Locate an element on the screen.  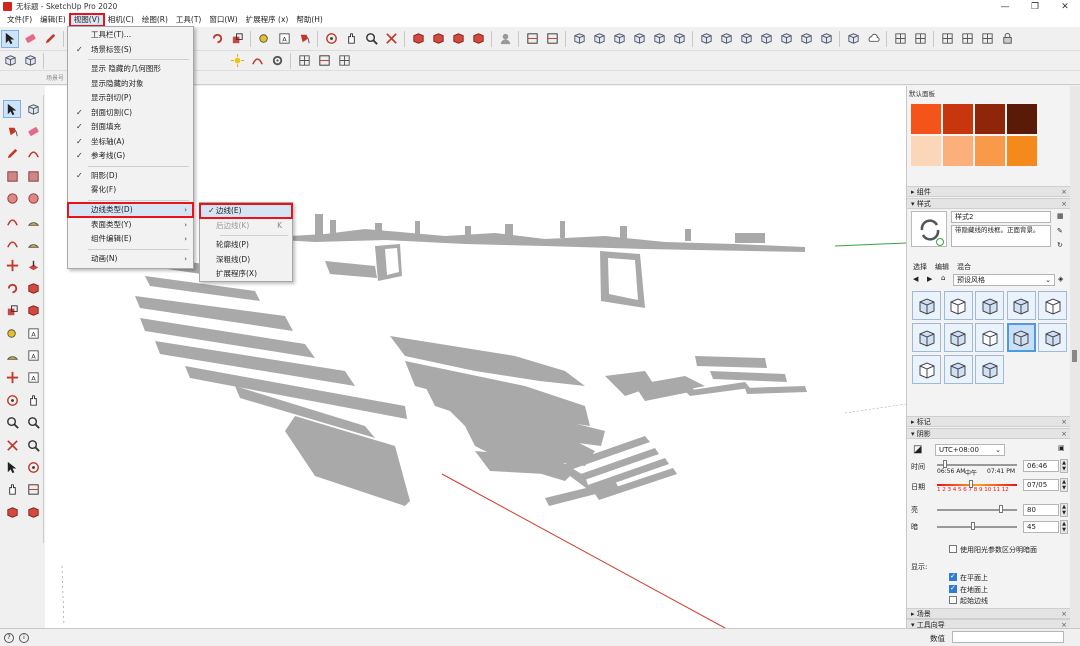
textured-style-button is located at coordinates (806, 39).